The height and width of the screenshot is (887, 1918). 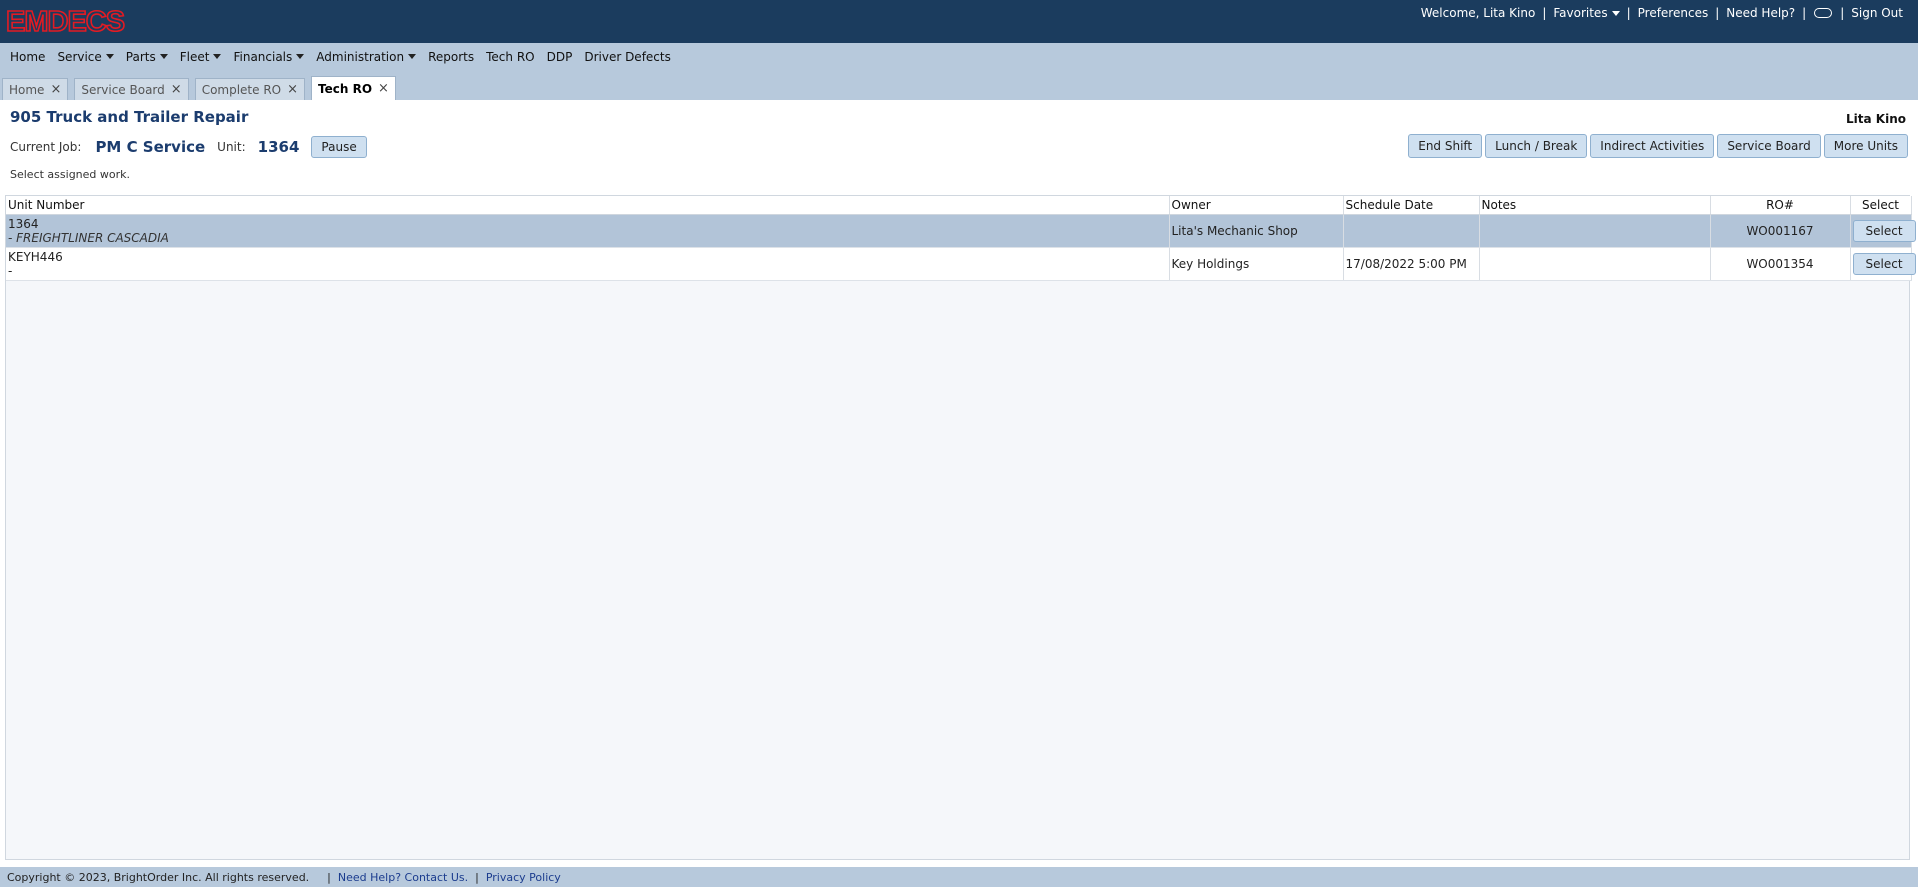 I want to click on ro-cell: WO001354, so click(x=1780, y=264).